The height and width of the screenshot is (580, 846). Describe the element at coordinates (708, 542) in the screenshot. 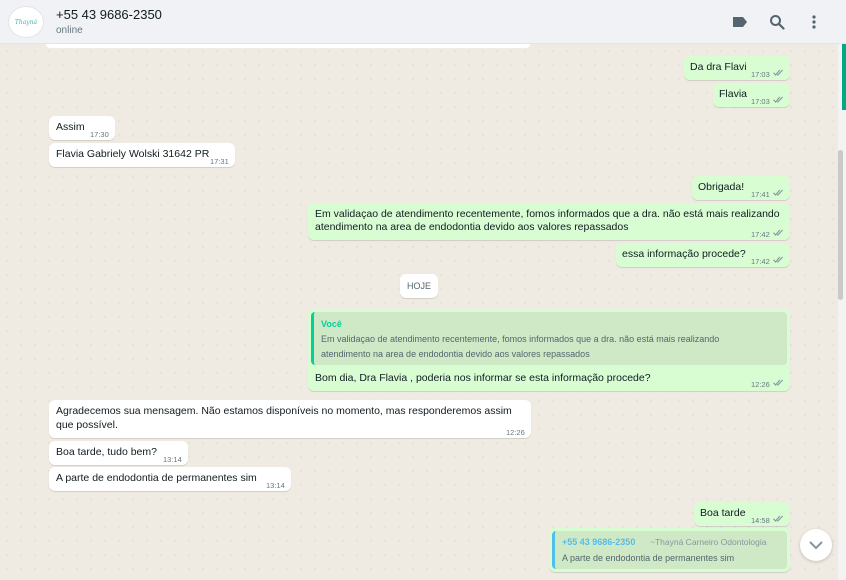

I see `quoted-author-pushname: ~Thayná Carneiro Odontologia` at that location.